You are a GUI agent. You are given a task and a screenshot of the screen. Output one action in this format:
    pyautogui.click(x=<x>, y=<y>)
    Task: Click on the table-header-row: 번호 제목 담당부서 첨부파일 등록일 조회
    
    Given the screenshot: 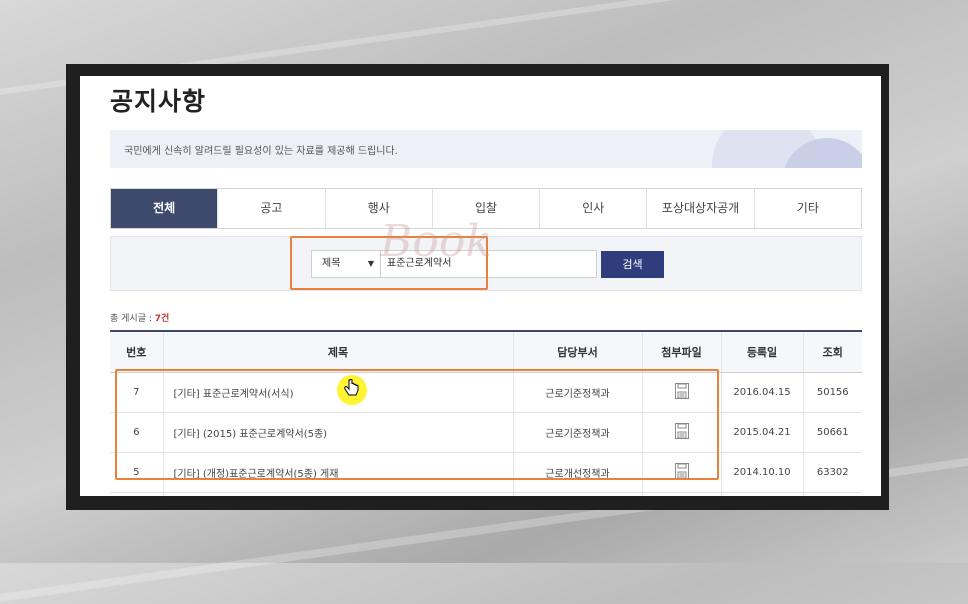 What is the action you would take?
    pyautogui.click(x=486, y=351)
    